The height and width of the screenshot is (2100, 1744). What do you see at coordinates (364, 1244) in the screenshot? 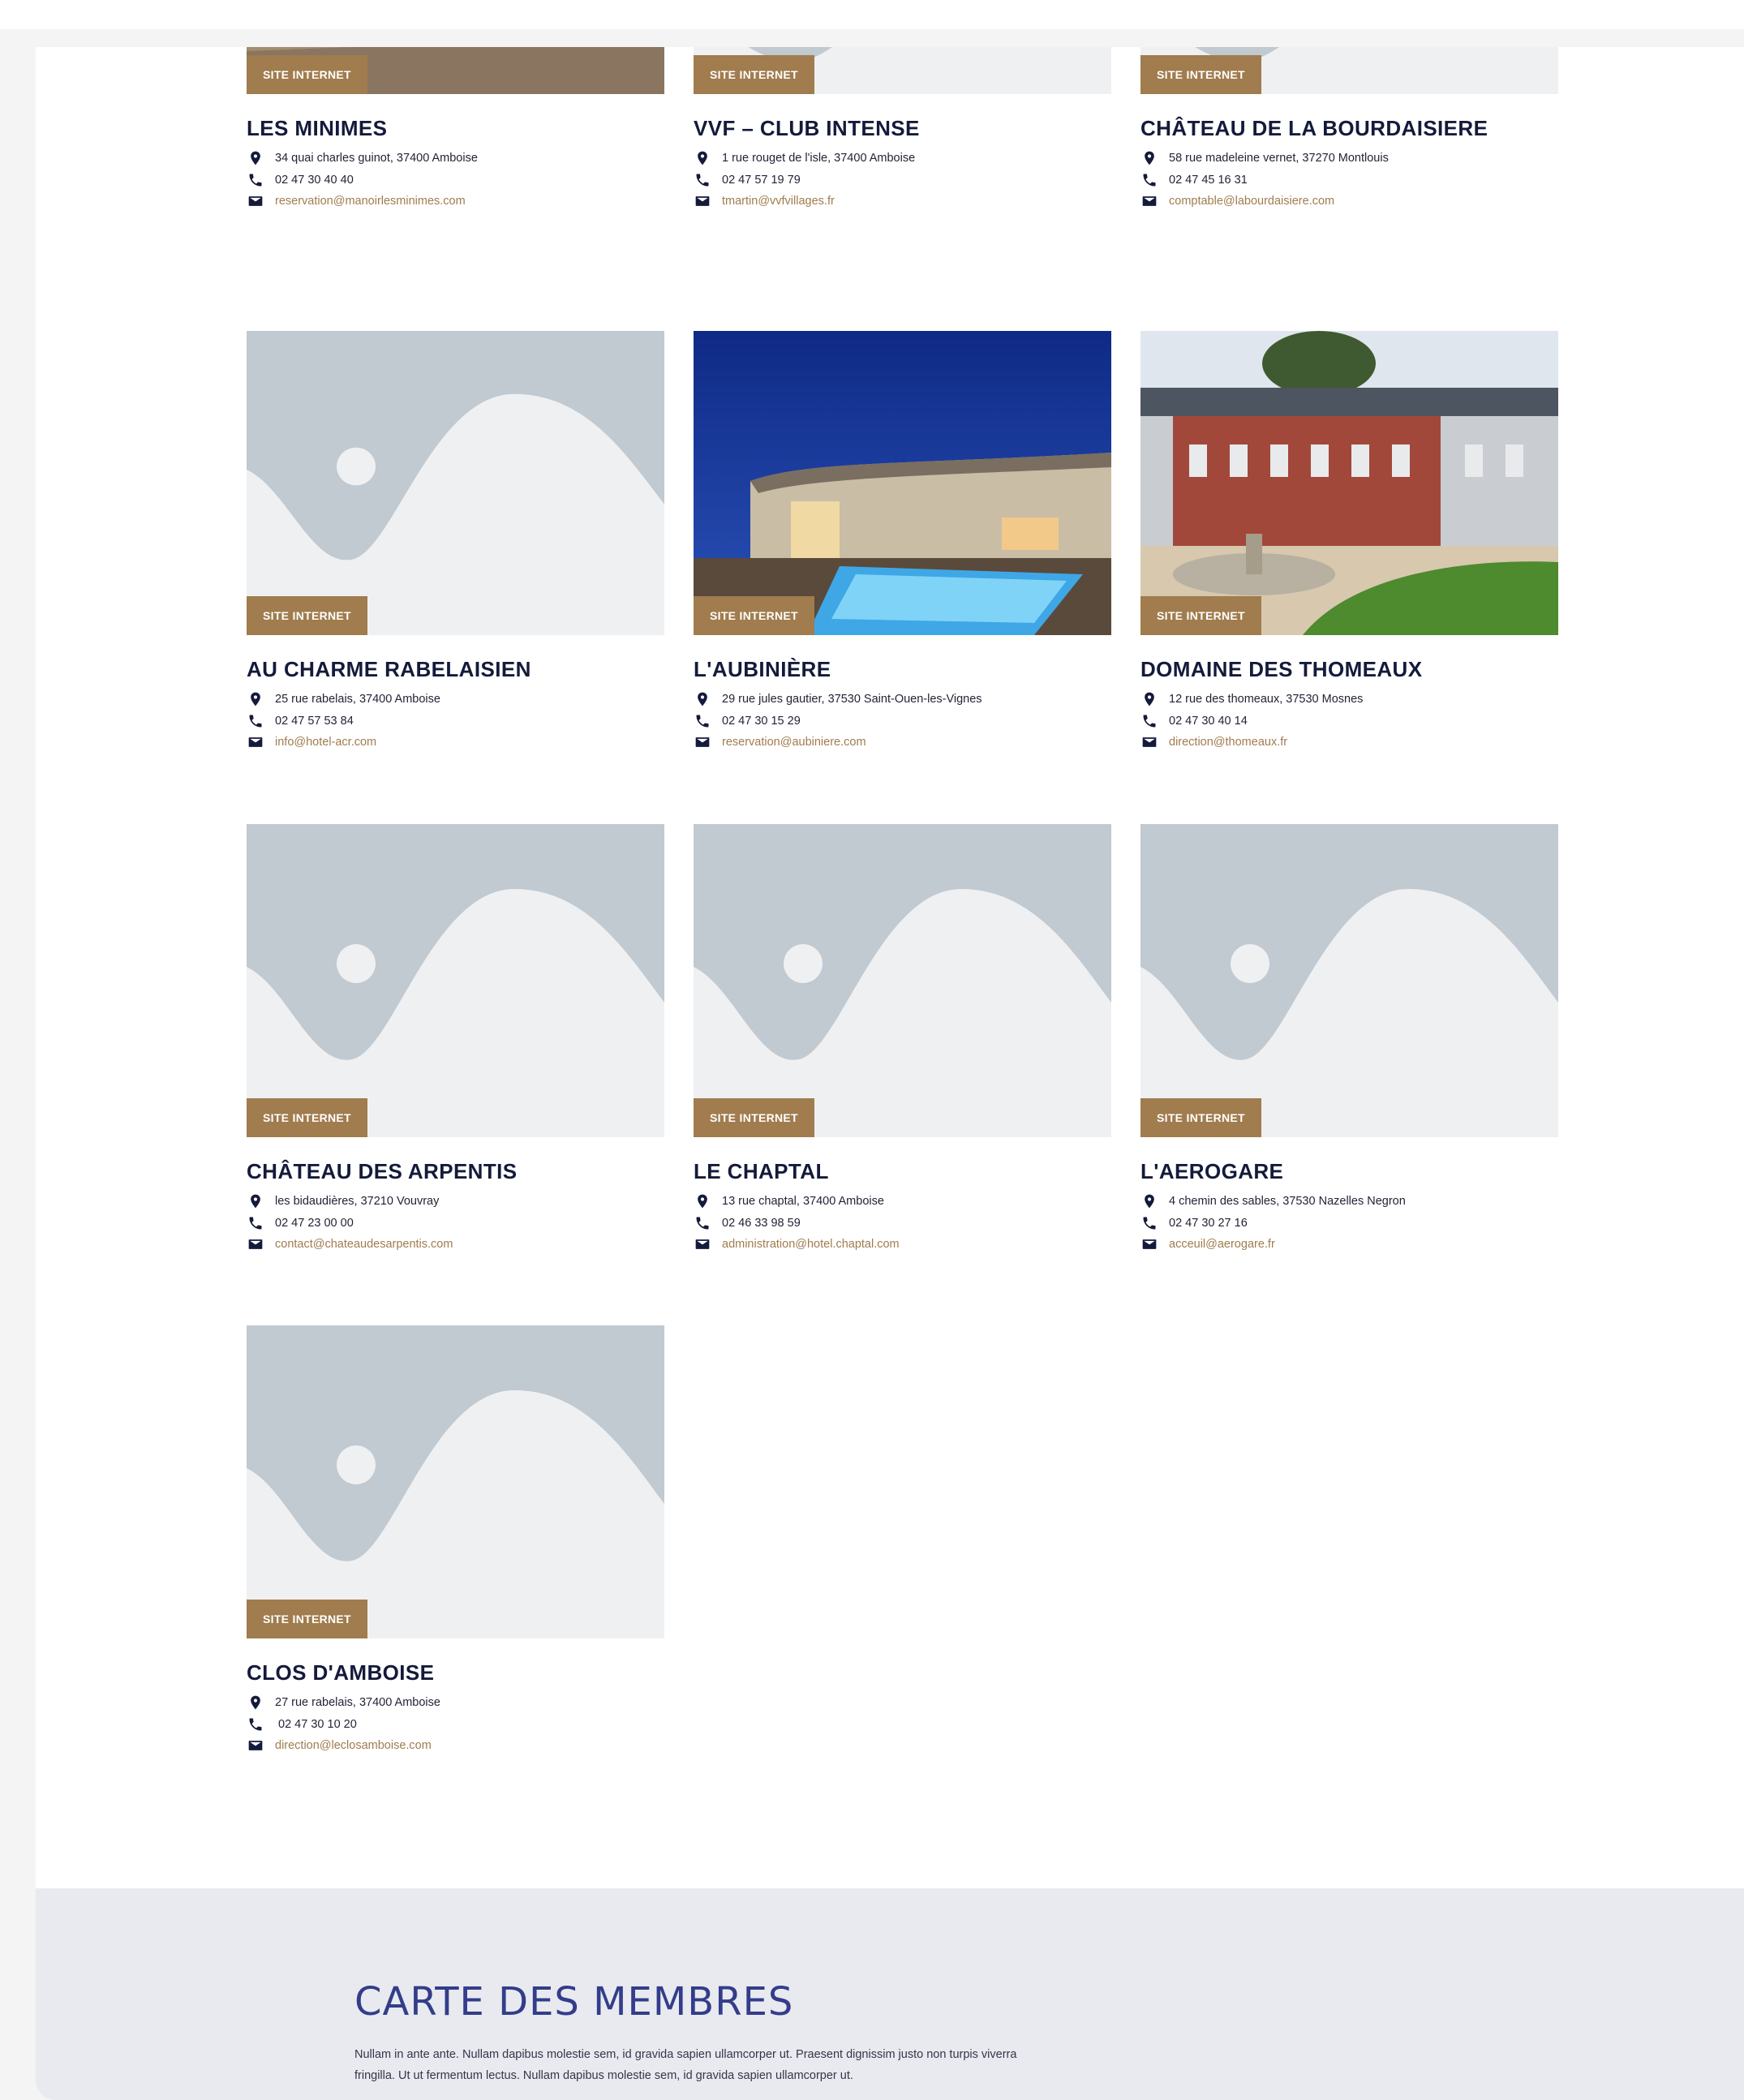
I see `member-email-link: contact@chateaudesarpentis.com` at bounding box center [364, 1244].